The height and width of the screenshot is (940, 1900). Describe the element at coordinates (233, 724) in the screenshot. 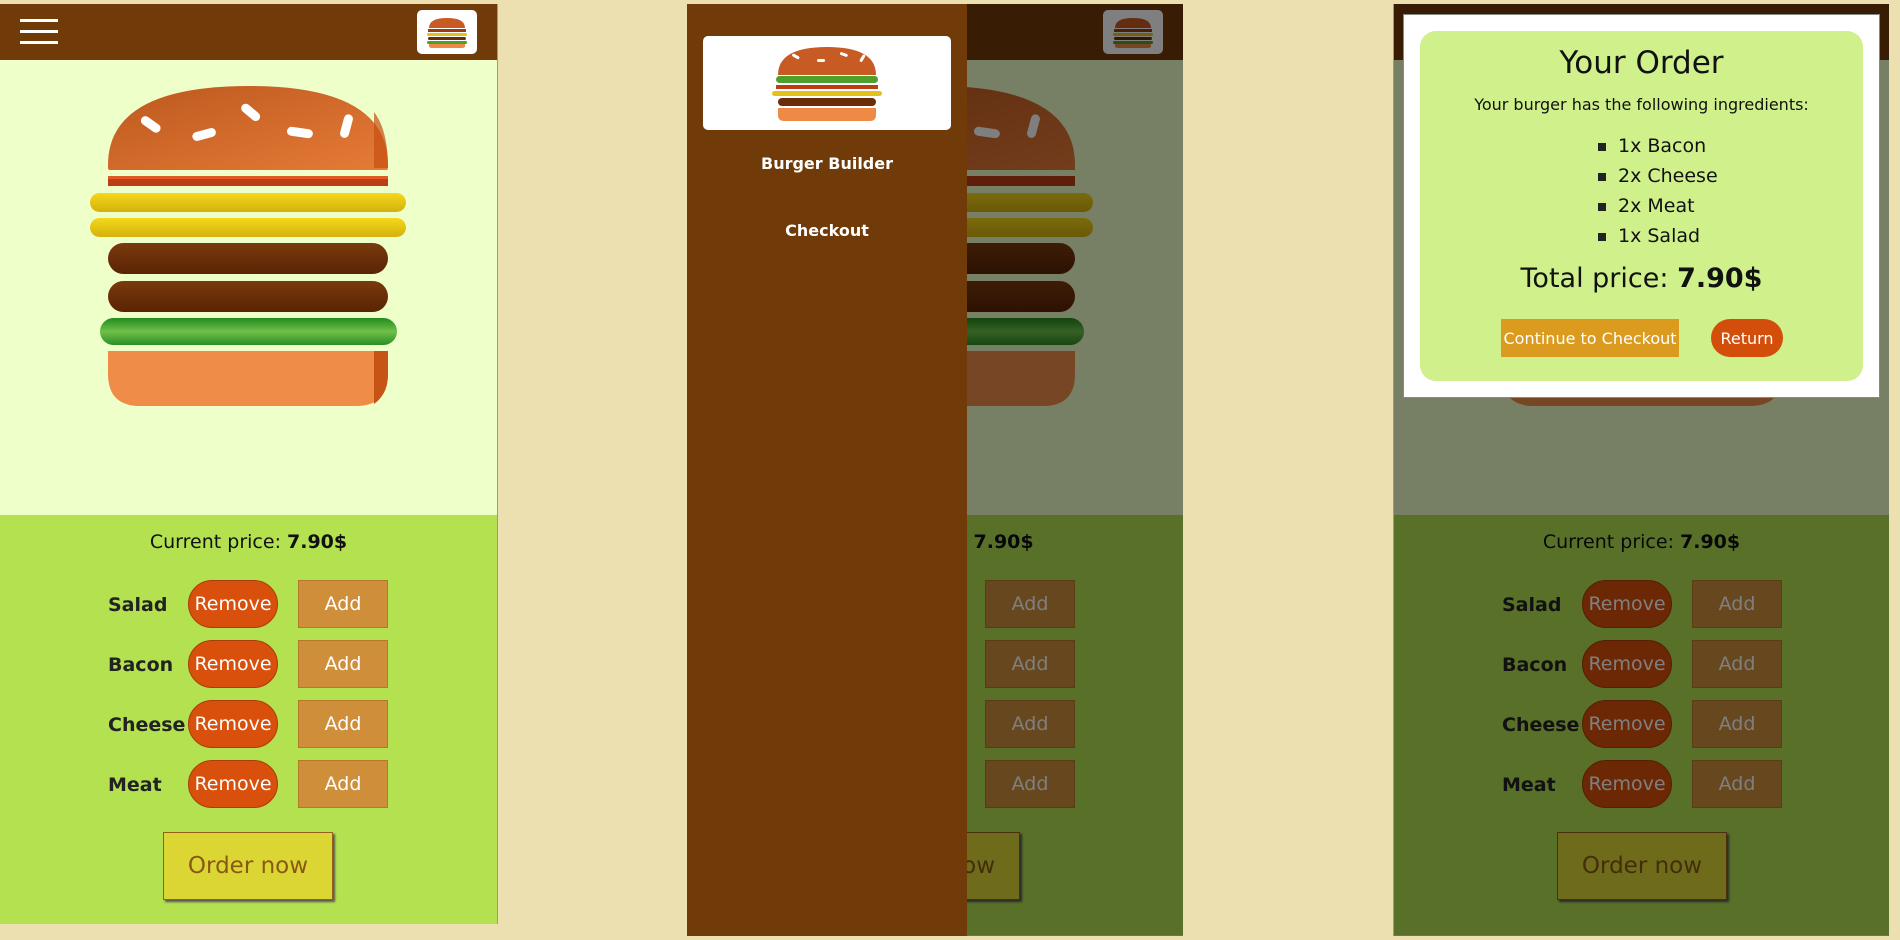

I see `remove-cheese-button: Remove` at that location.